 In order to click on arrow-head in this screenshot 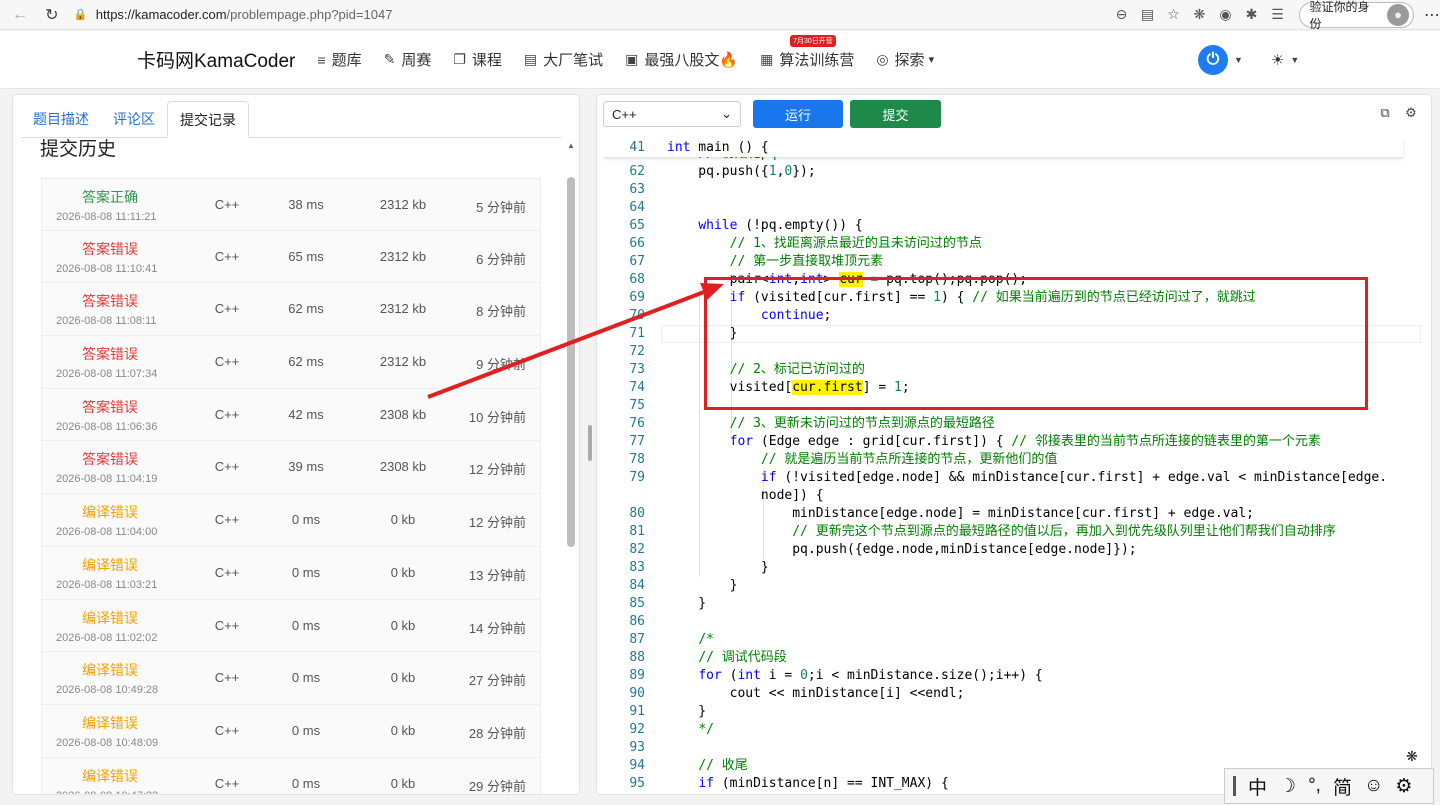, I will do `click(712, 291)`.